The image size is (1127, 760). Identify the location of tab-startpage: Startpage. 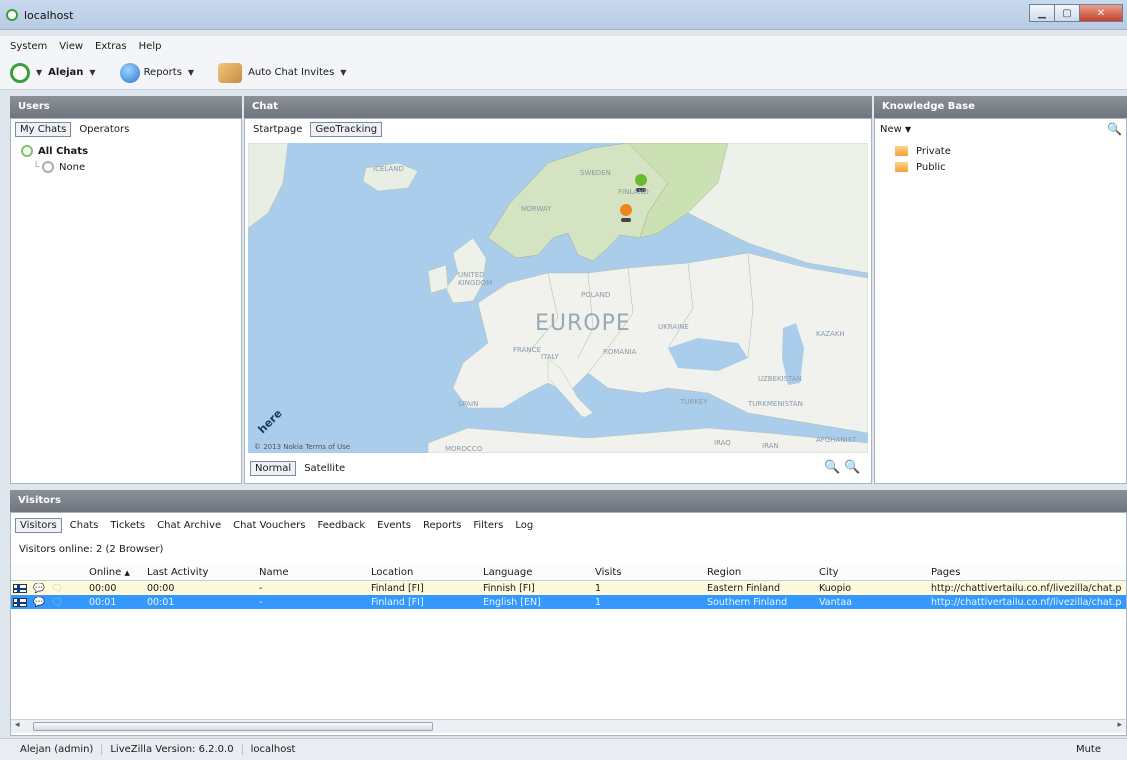
(277, 129).